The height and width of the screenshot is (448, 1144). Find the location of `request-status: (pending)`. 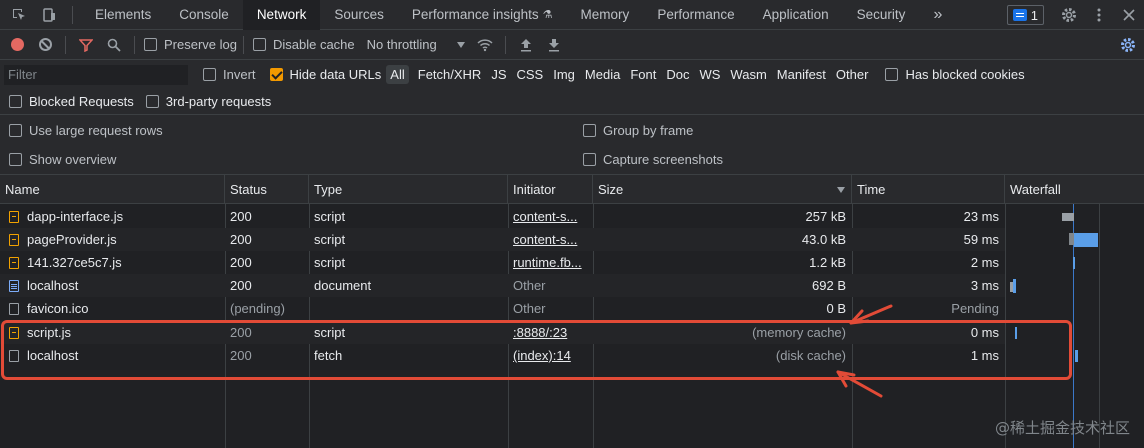

request-status: (pending) is located at coordinates (257, 308).